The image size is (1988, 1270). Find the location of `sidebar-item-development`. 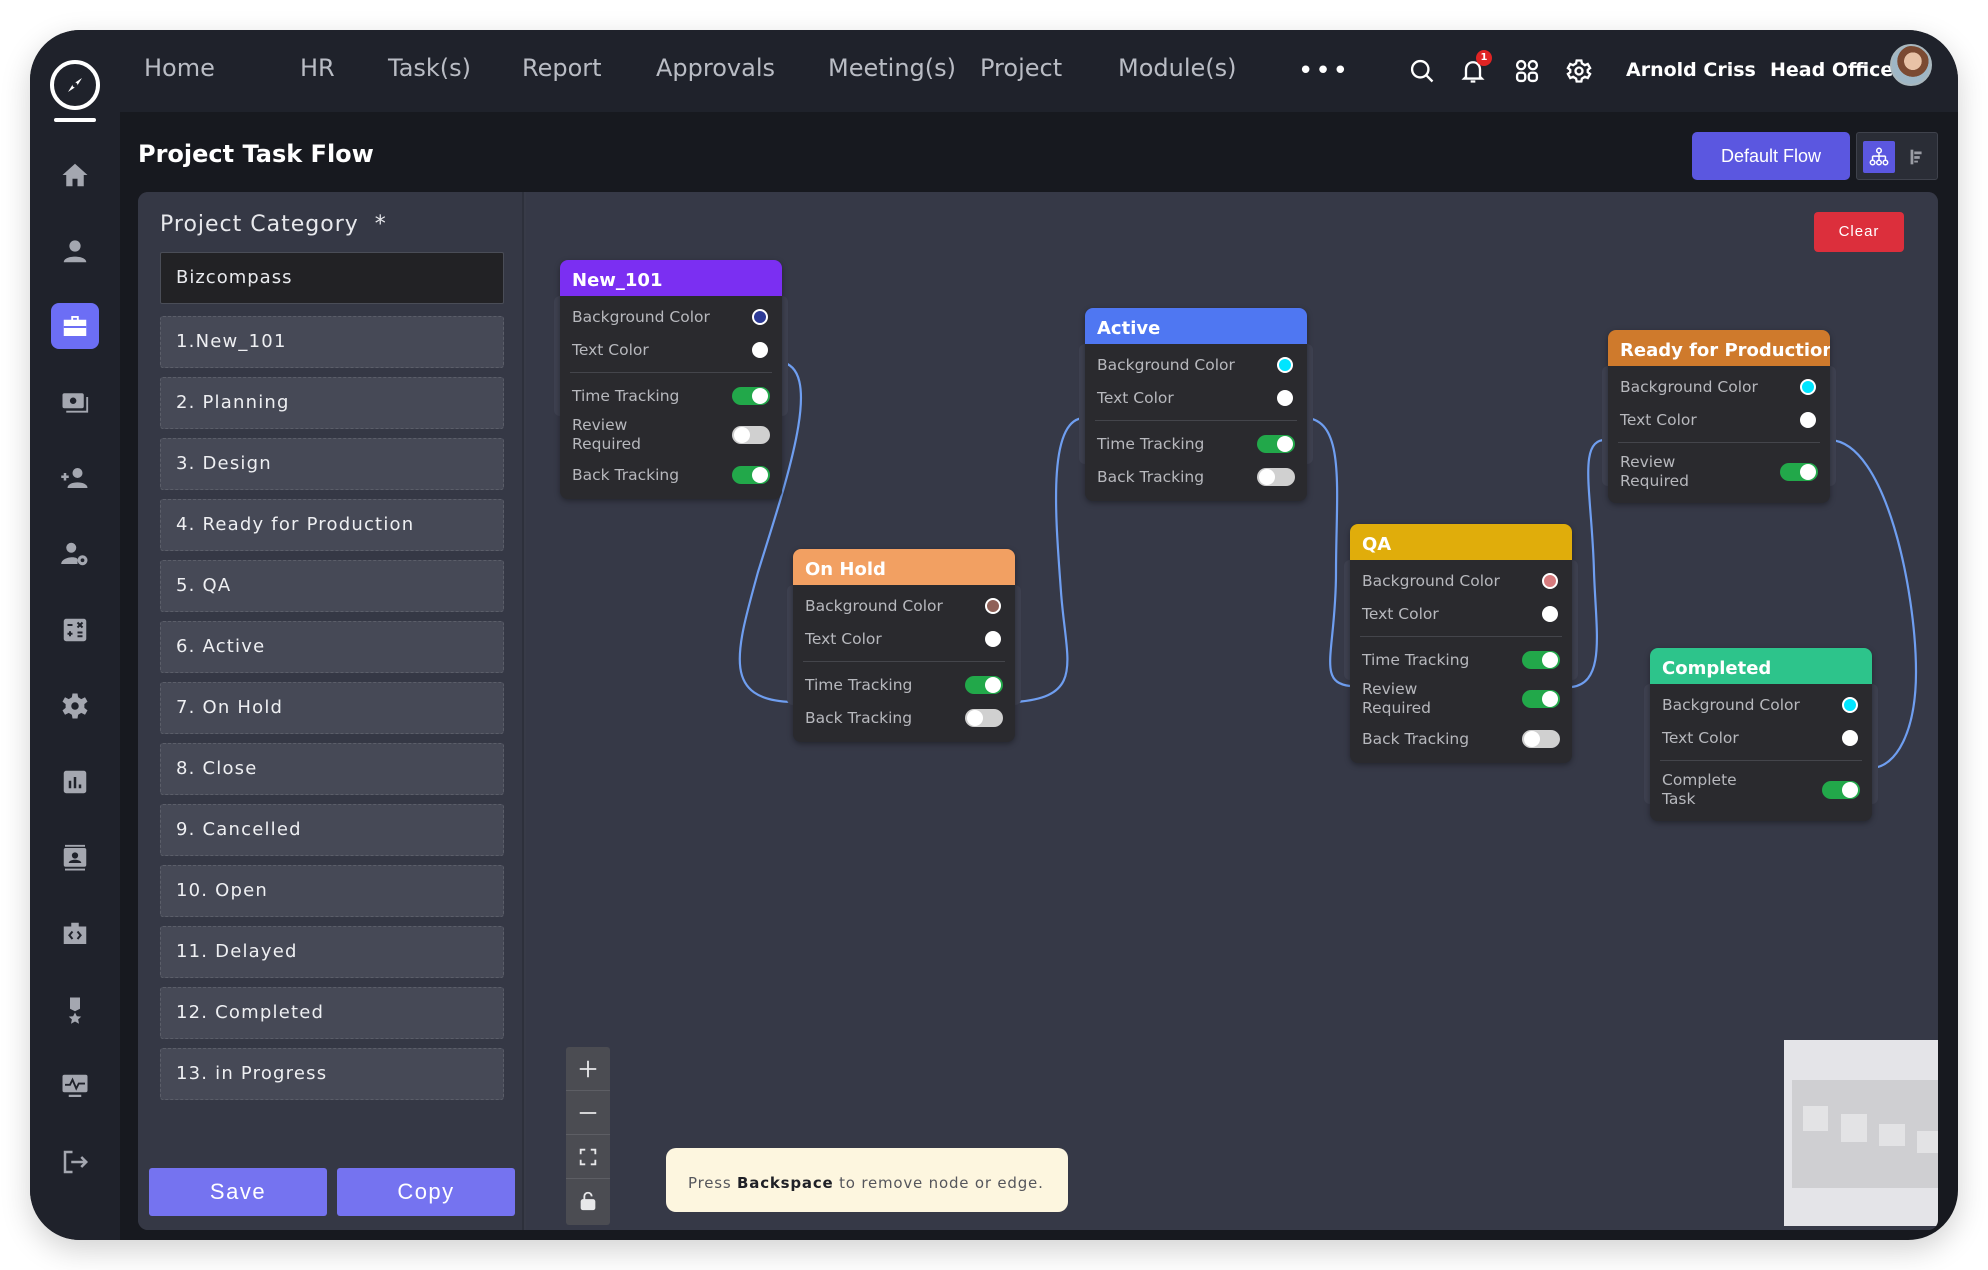

sidebar-item-development is located at coordinates (75, 934).